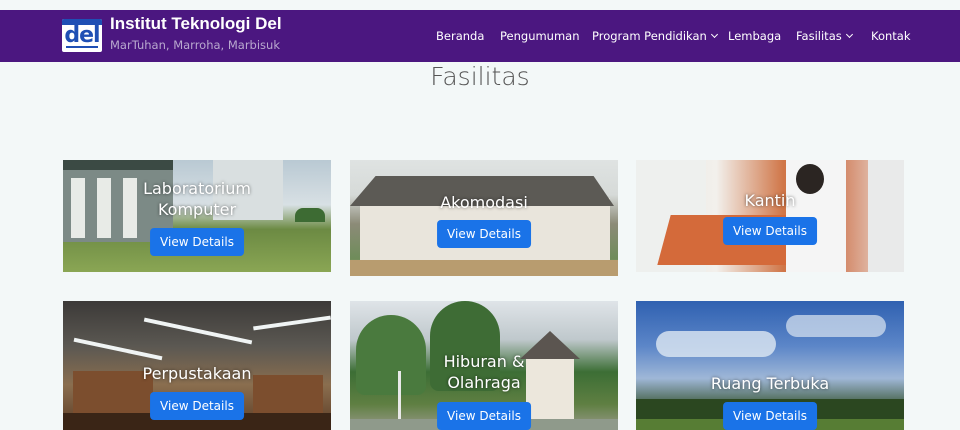 The height and width of the screenshot is (430, 960). I want to click on facility-card-ruang-terbuka: Ruang Terbuka View Details, so click(770, 365).